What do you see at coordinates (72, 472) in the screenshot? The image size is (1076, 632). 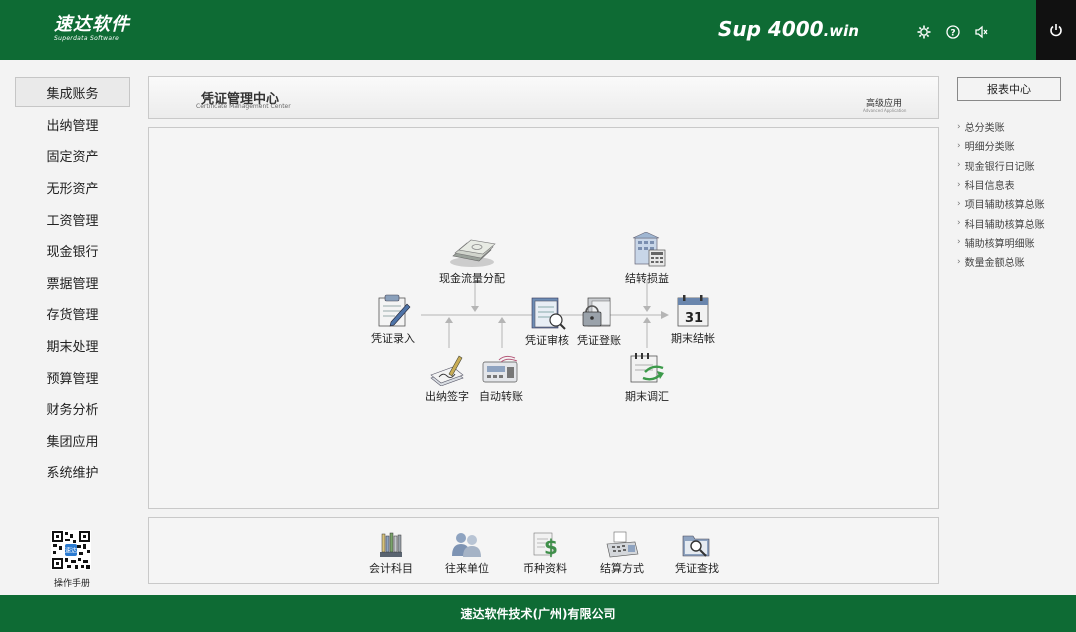 I see `sidebar-item-system: 系统维护` at bounding box center [72, 472].